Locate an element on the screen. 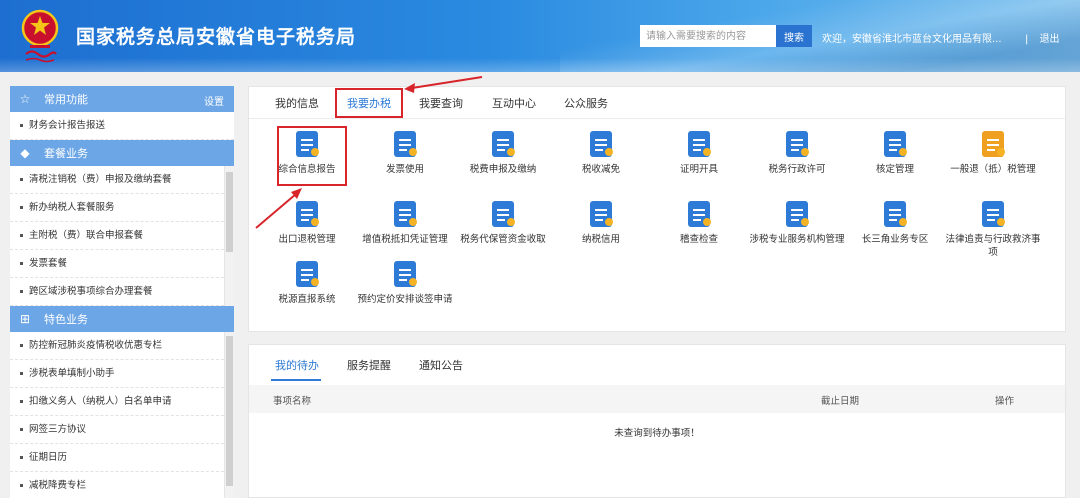  logout-area: | 退出 is located at coordinates (1042, 37).